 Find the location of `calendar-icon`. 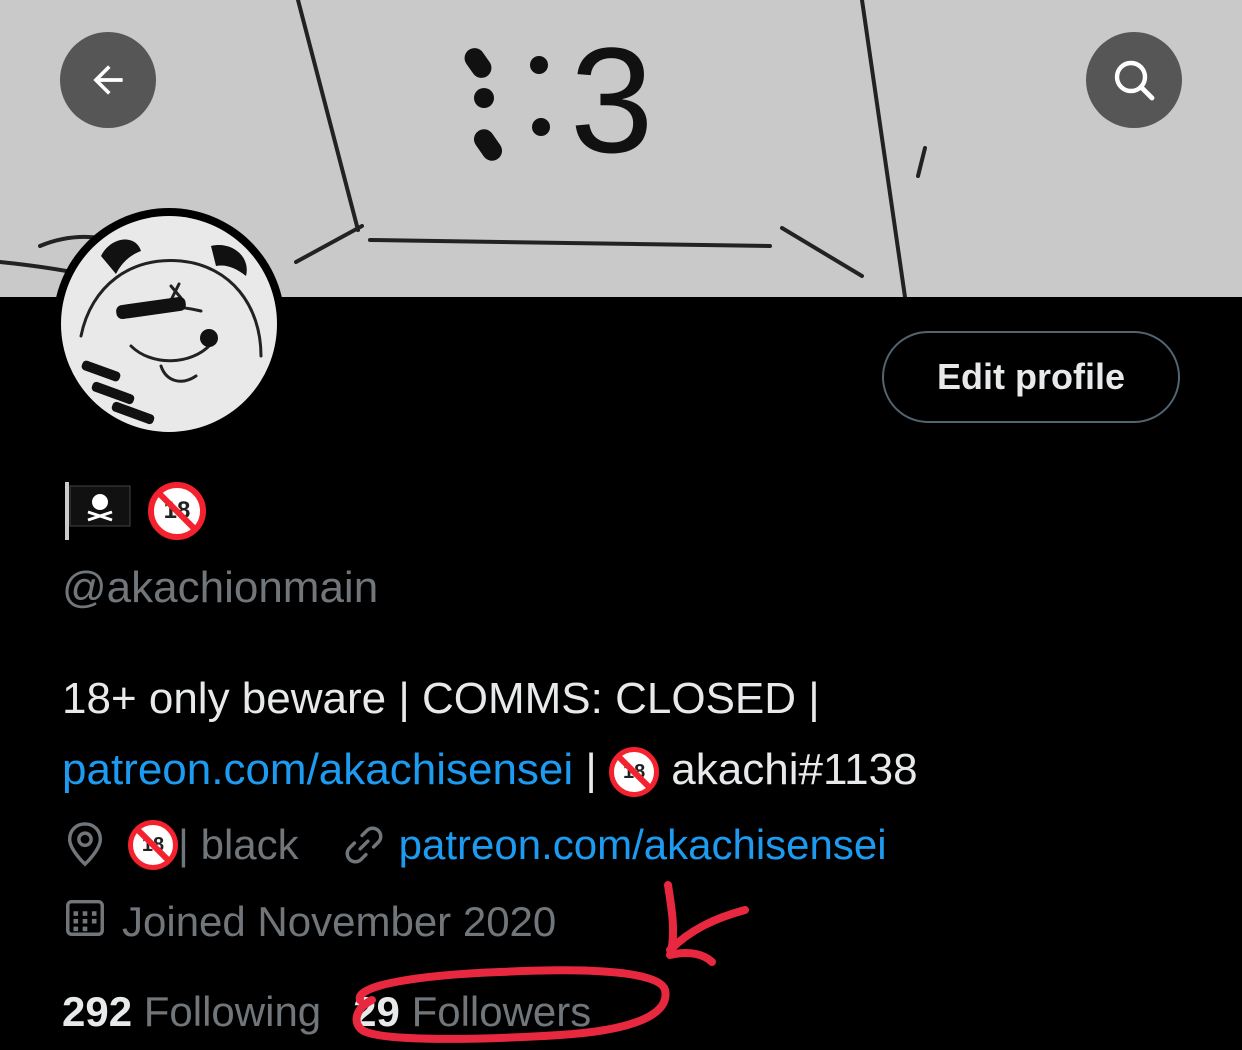

calendar-icon is located at coordinates (85, 922).